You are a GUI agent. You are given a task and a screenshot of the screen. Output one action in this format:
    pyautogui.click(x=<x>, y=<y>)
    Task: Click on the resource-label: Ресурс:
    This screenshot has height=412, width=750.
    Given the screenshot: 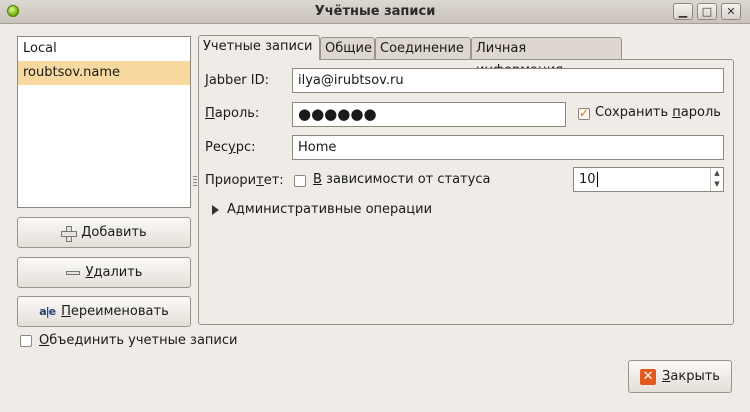 What is the action you would take?
    pyautogui.click(x=230, y=147)
    